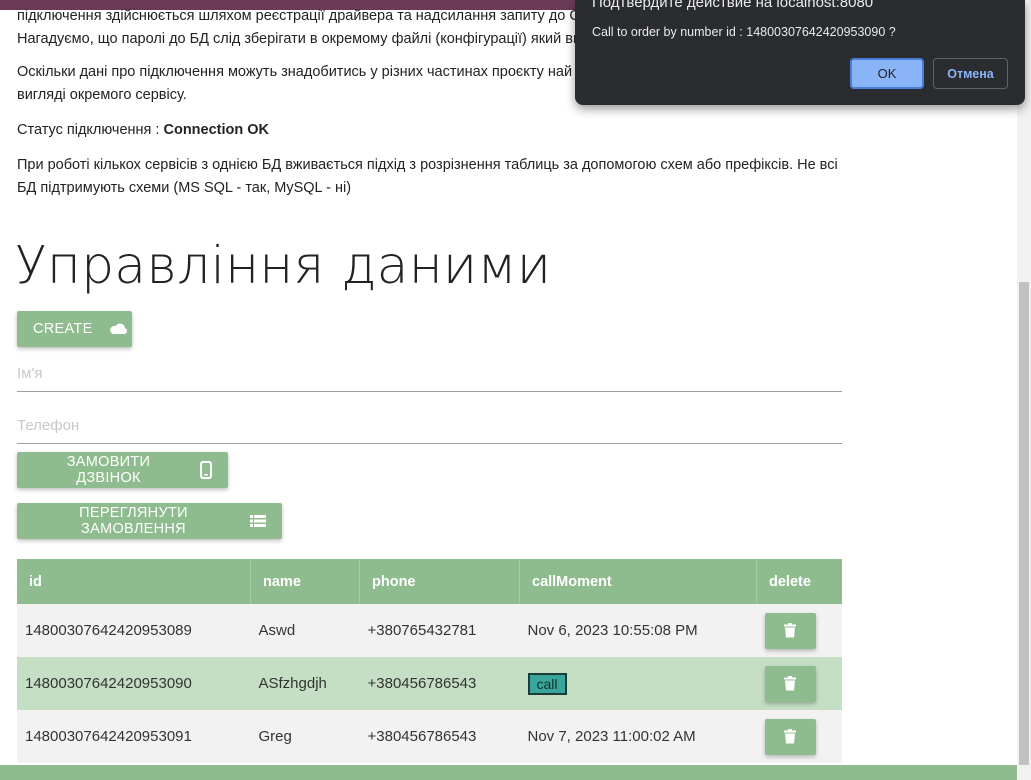 Image resolution: width=1031 pixels, height=780 pixels. I want to click on header-delete: delete, so click(799, 581).